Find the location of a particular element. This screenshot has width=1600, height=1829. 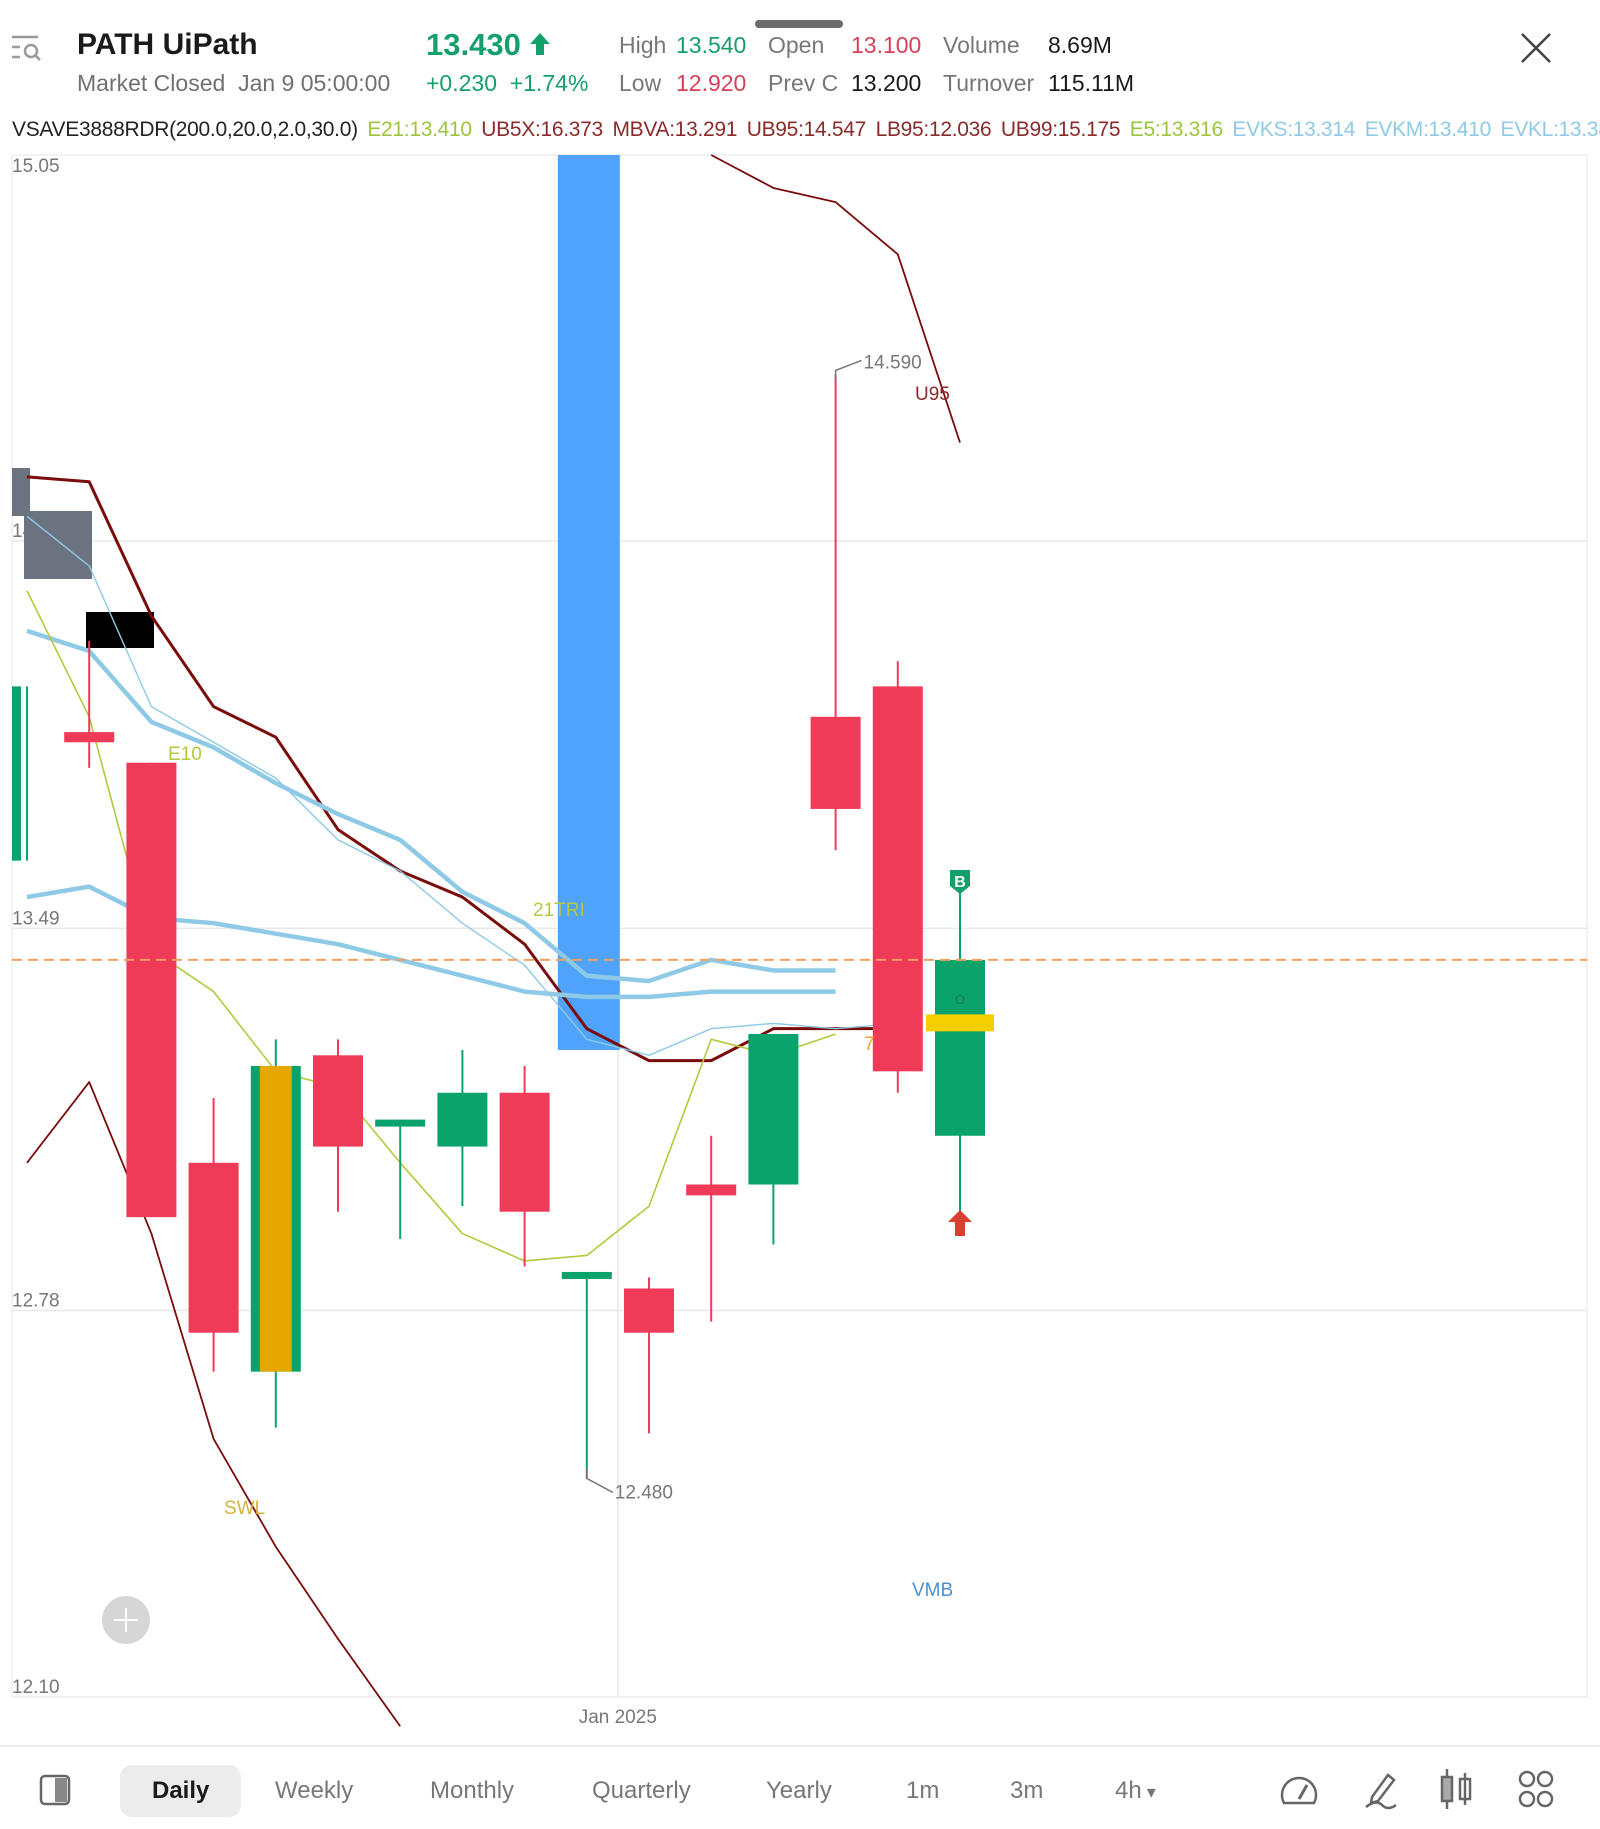

change-percent: +1.74% is located at coordinates (549, 83).